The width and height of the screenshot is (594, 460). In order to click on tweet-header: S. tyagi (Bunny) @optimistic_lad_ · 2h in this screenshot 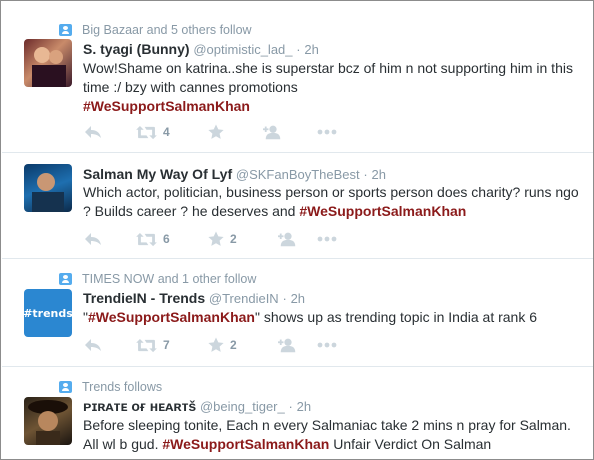, I will do `click(201, 49)`.